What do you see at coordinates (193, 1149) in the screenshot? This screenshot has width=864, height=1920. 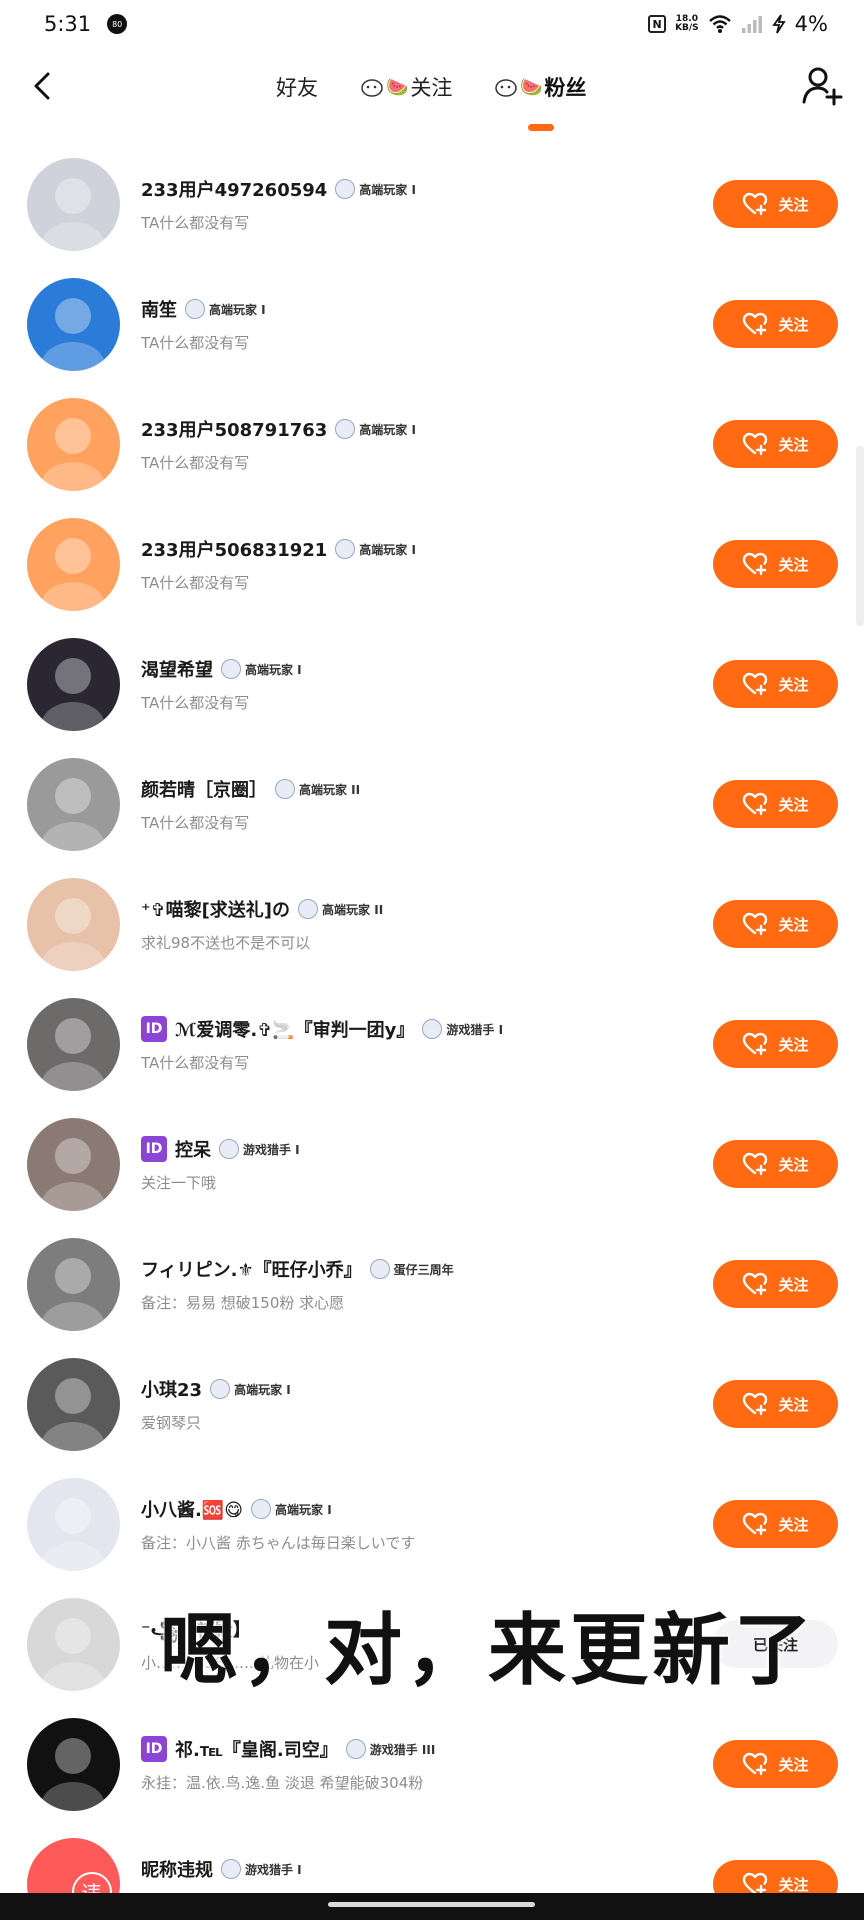 I see `user-name: 控呆` at bounding box center [193, 1149].